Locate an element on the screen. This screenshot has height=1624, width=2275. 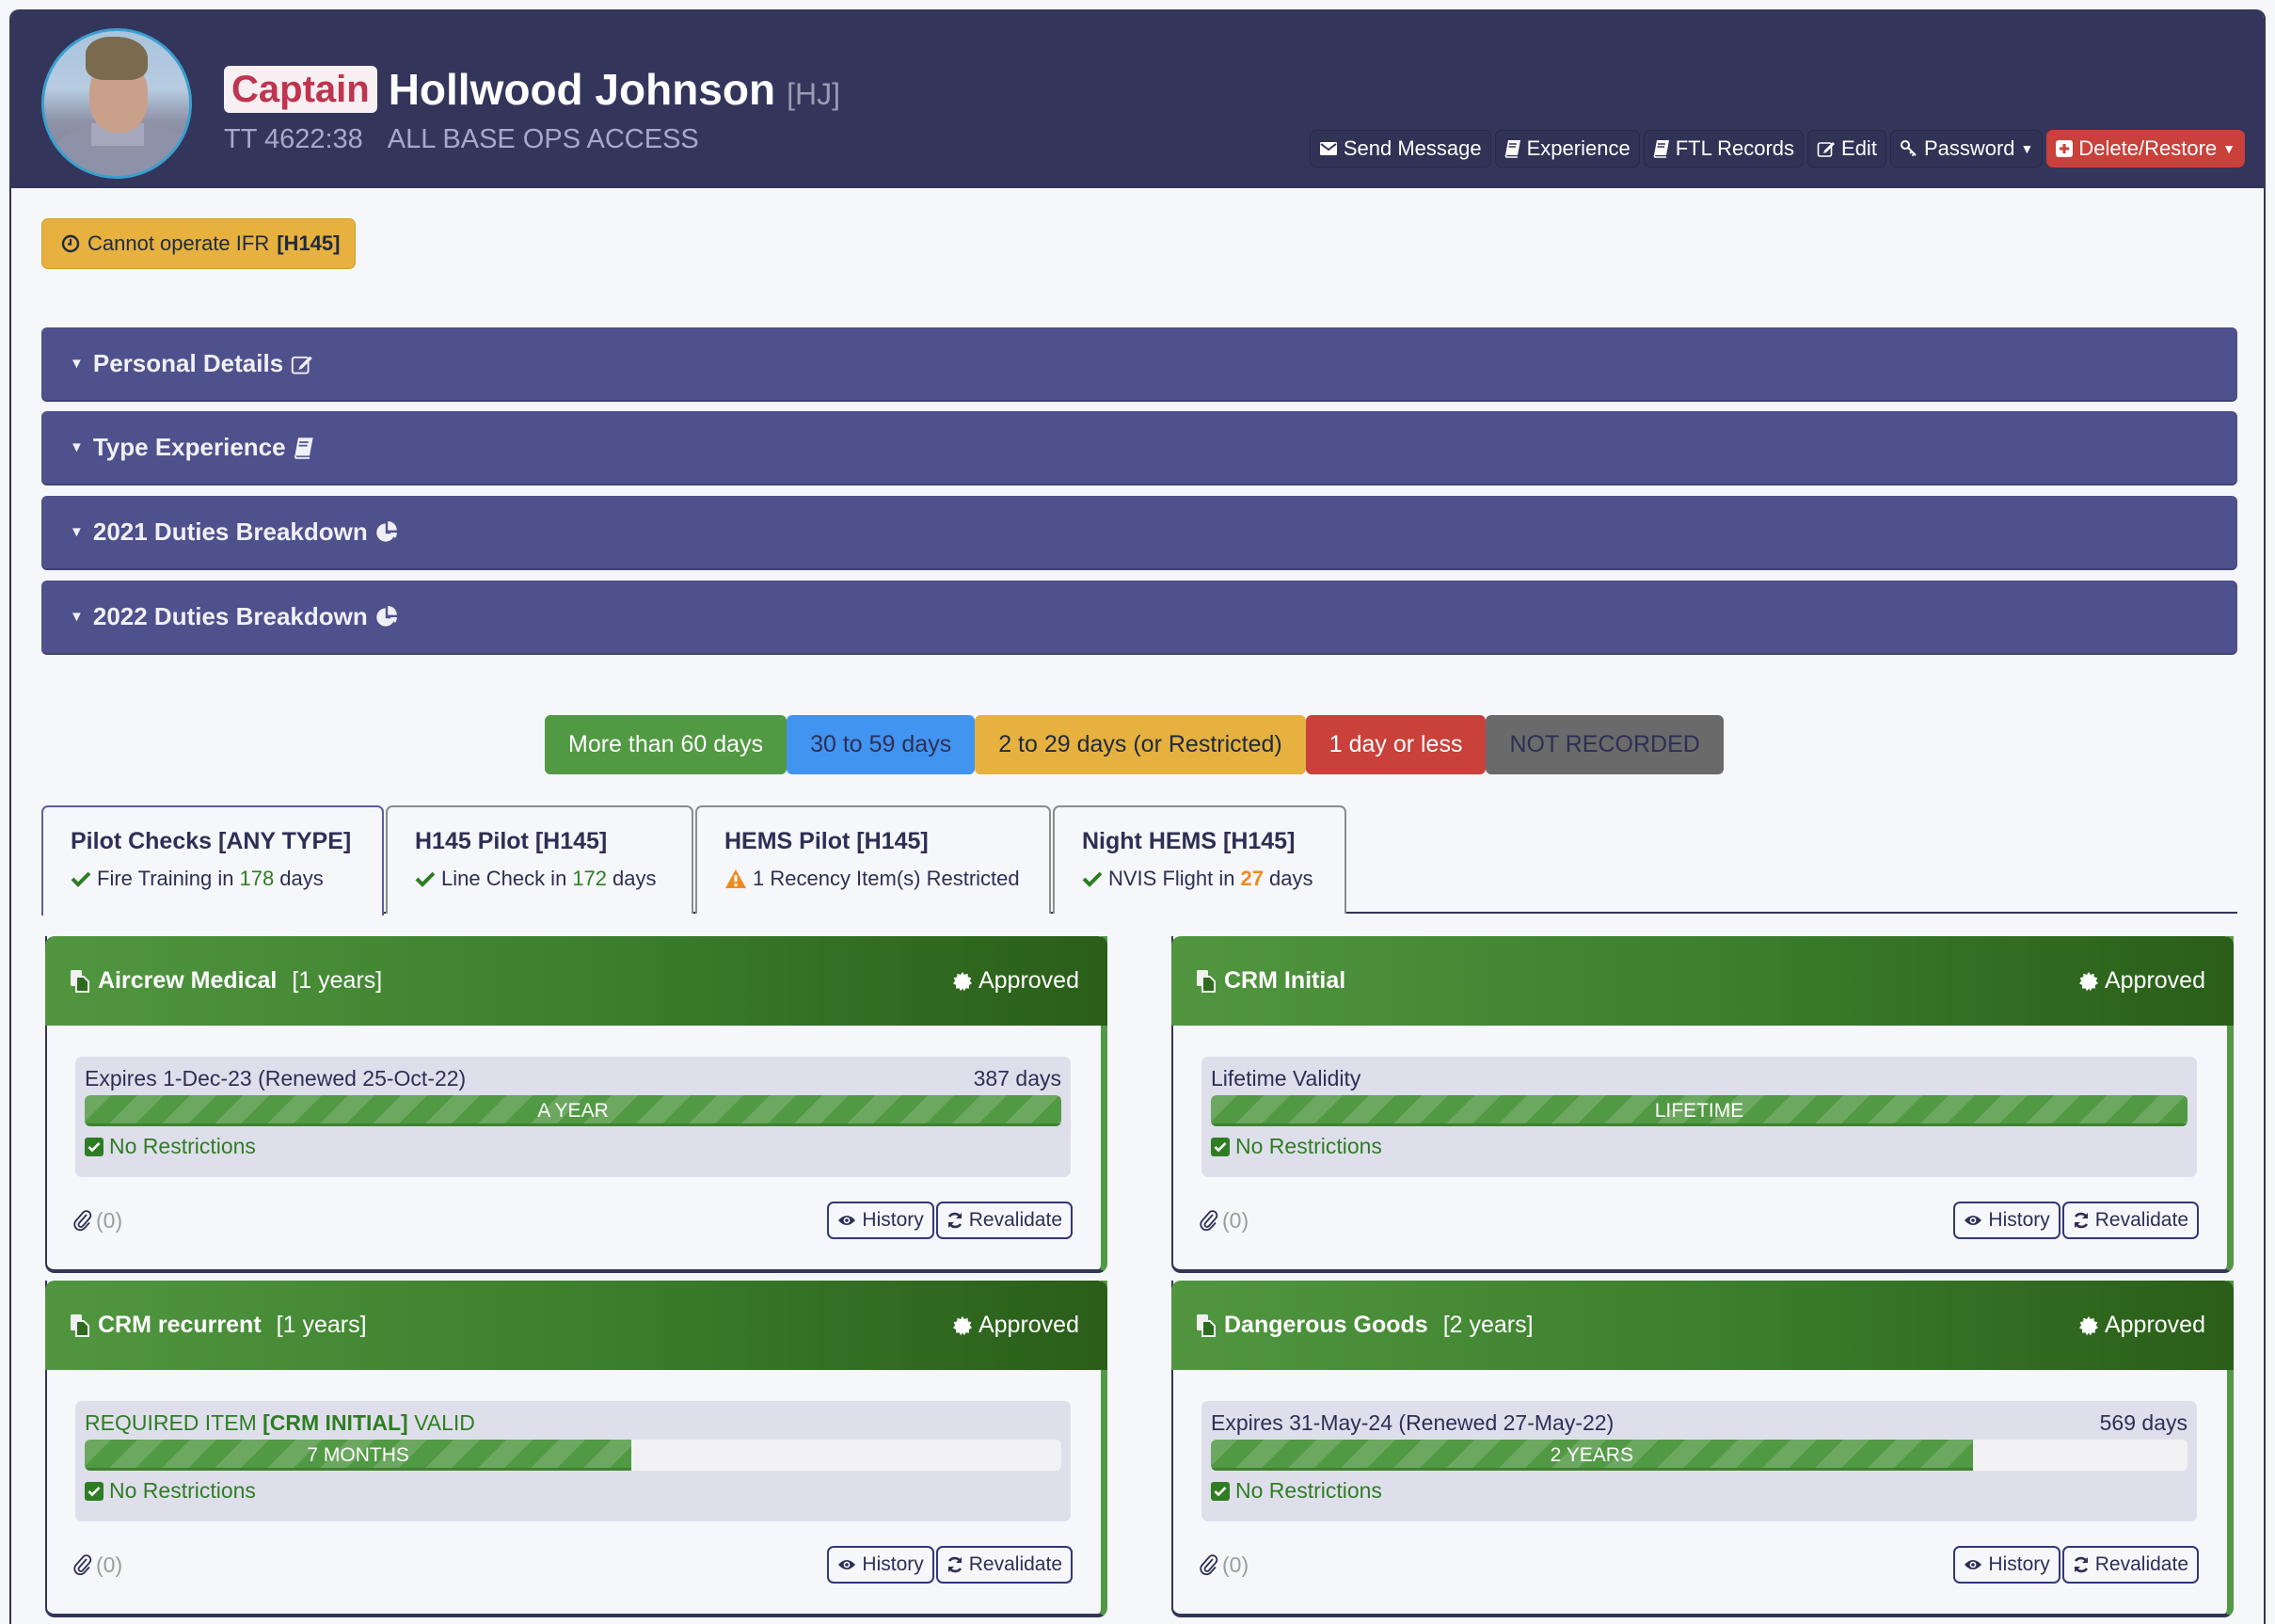
ifr-restriction-button: Cannot operate IFR [H145] is located at coordinates (199, 243).